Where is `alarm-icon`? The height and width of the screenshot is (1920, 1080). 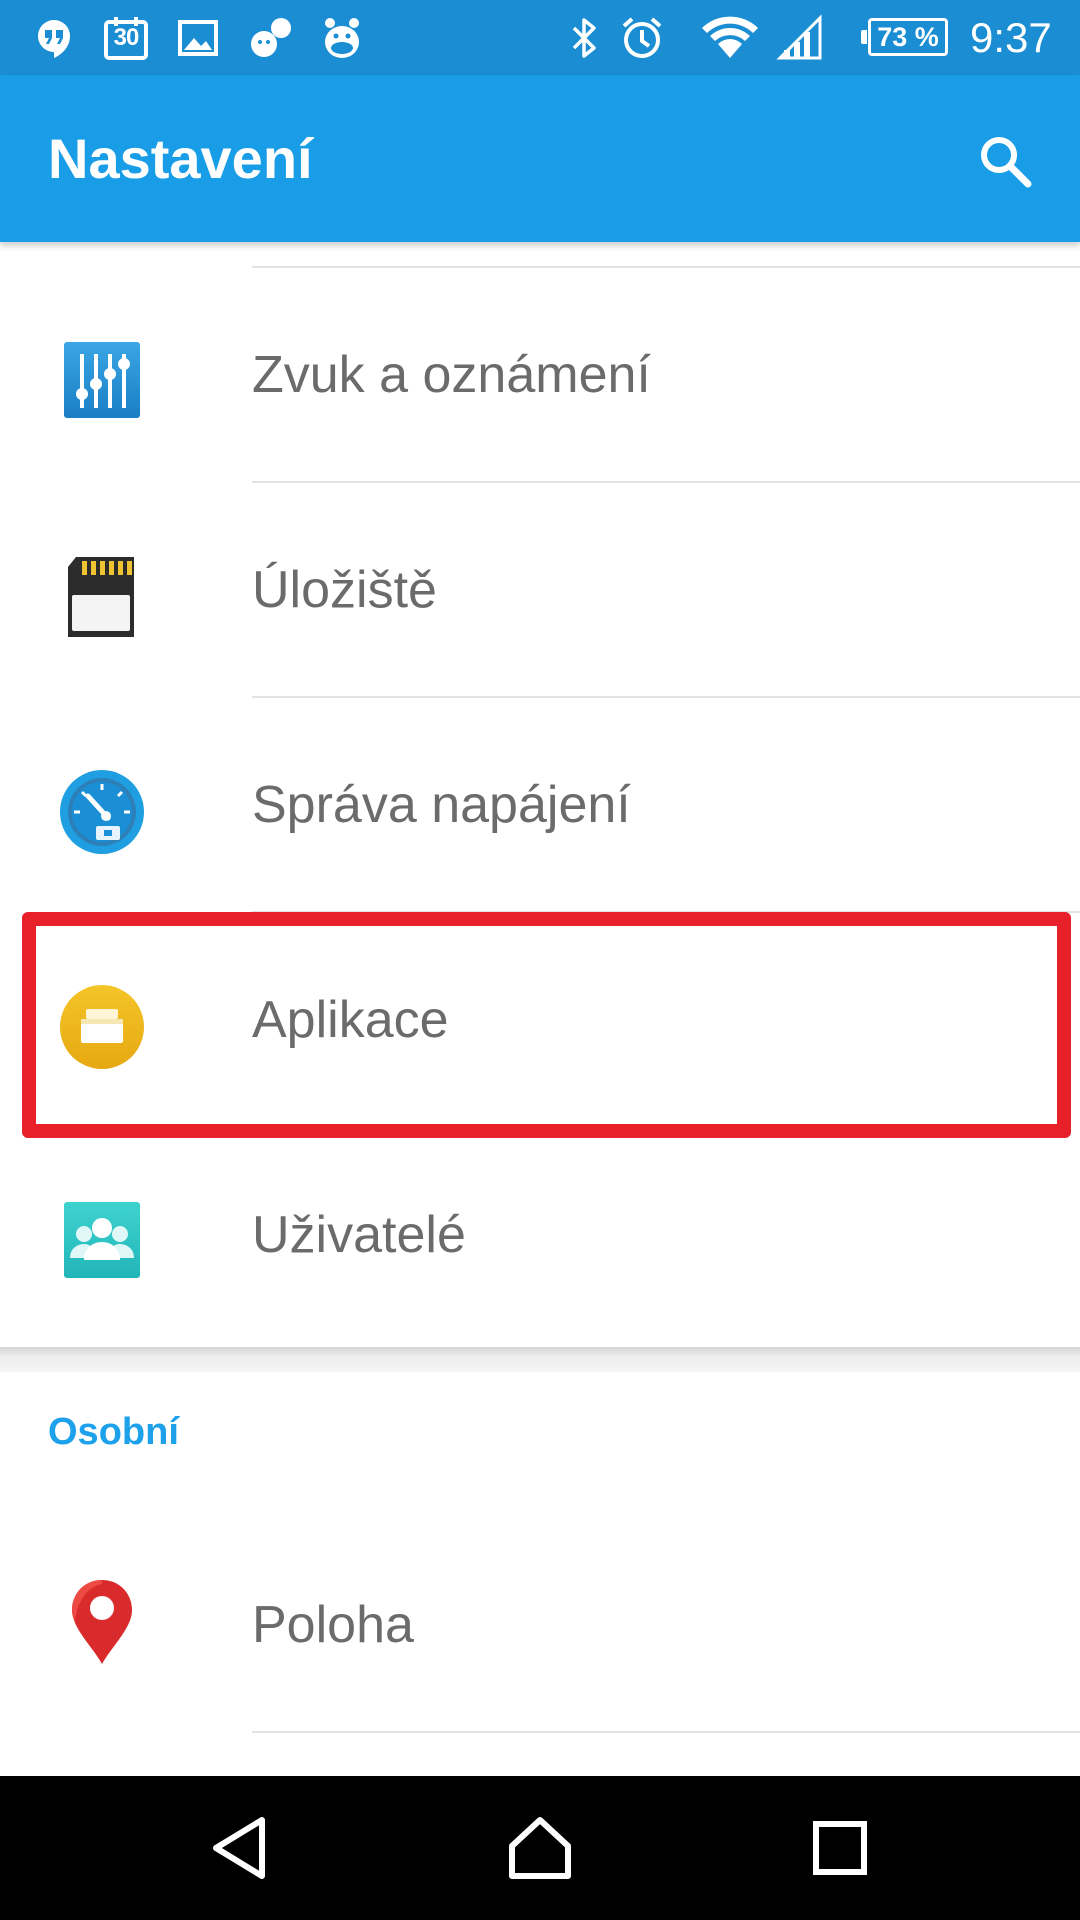
alarm-icon is located at coordinates (642, 38).